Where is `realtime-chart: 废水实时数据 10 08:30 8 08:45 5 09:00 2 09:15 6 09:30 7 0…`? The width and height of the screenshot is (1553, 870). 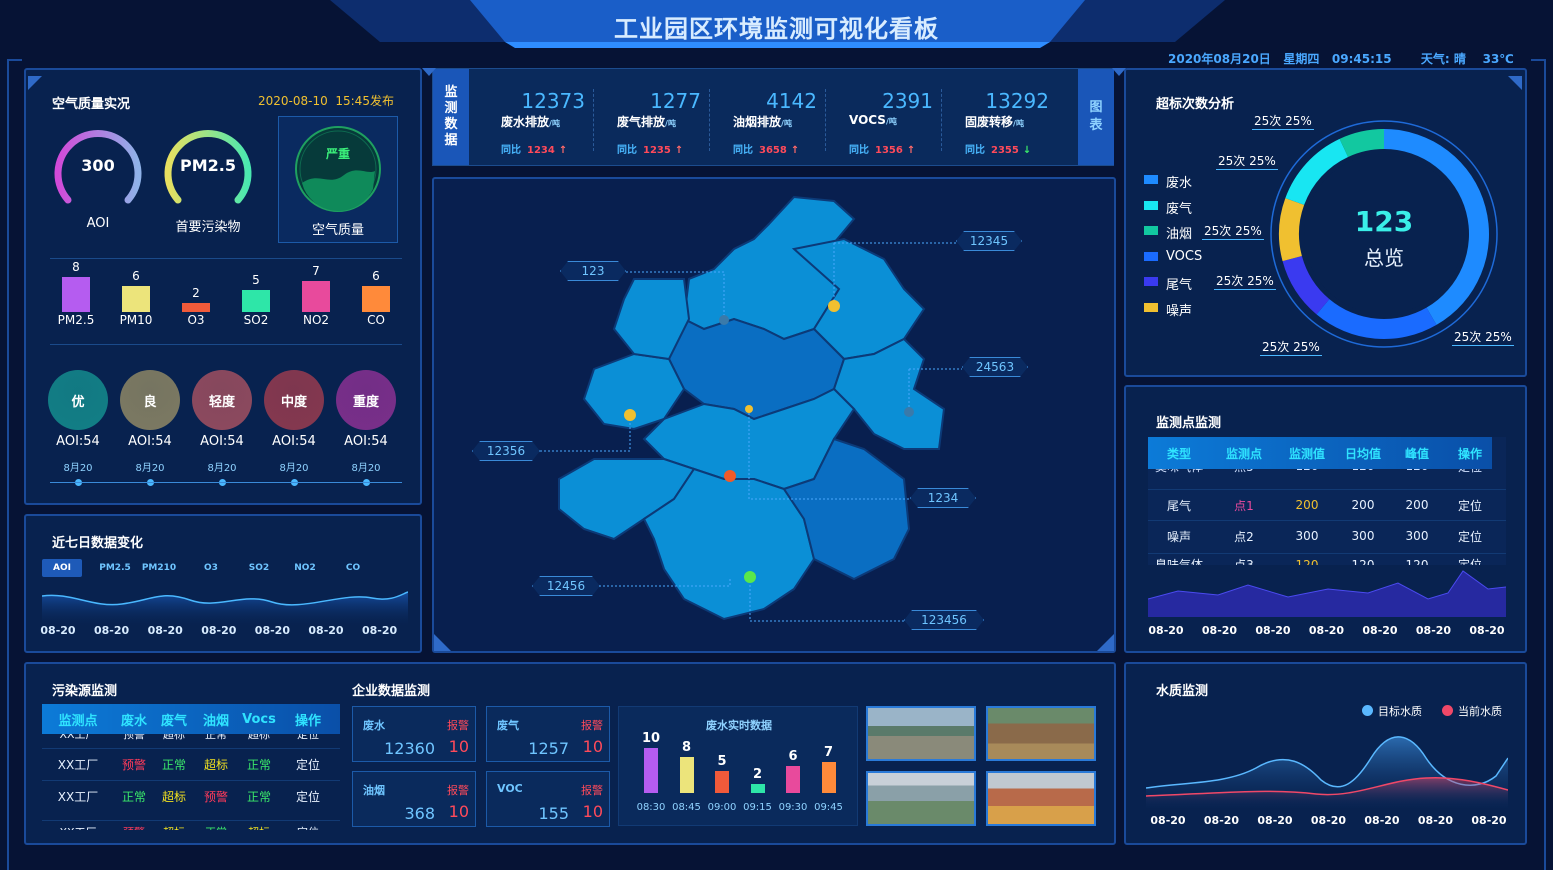
realtime-chart: 废水实时数据 10 08:30 8 08:45 5 09:00 2 09:15 6 09:30 7 0… is located at coordinates (738, 766).